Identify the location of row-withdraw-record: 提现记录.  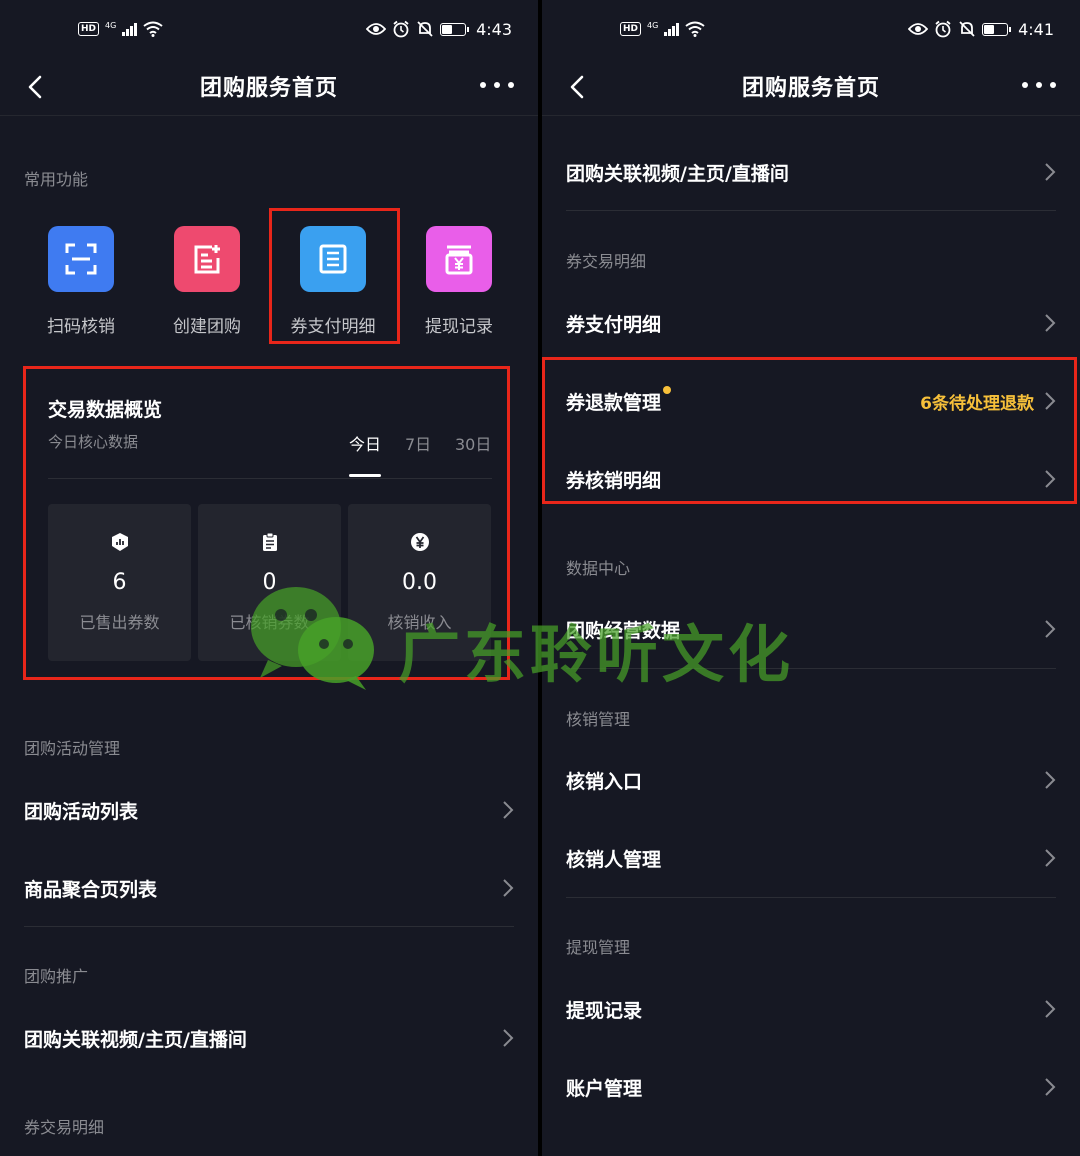
(811, 1009).